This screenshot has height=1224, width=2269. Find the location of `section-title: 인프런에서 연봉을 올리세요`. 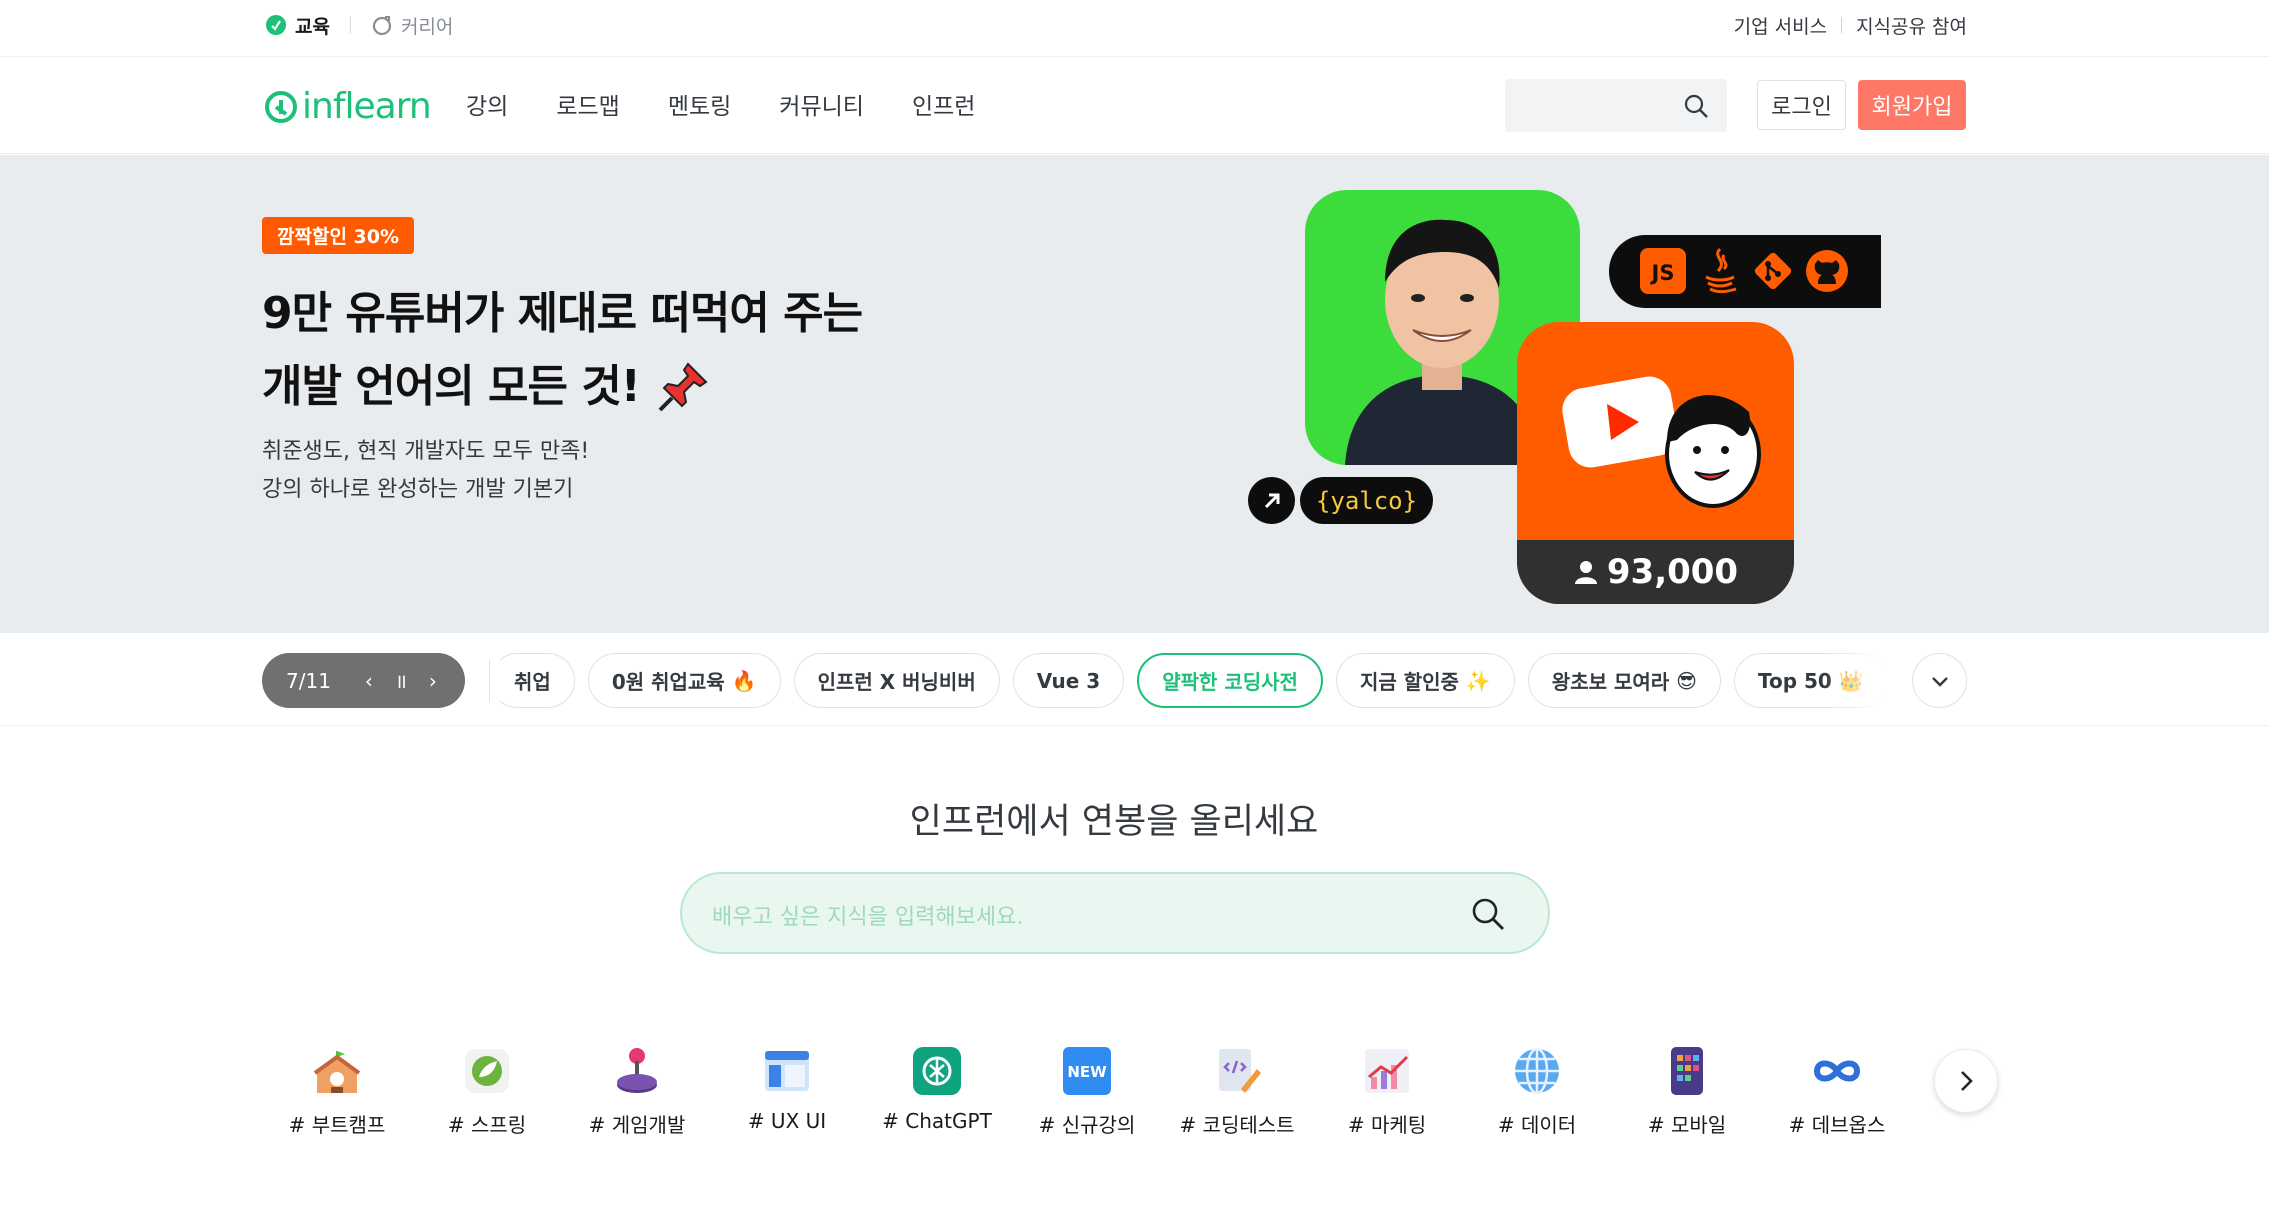

section-title: 인프런에서 연봉을 올리세요 is located at coordinates (1114, 822).